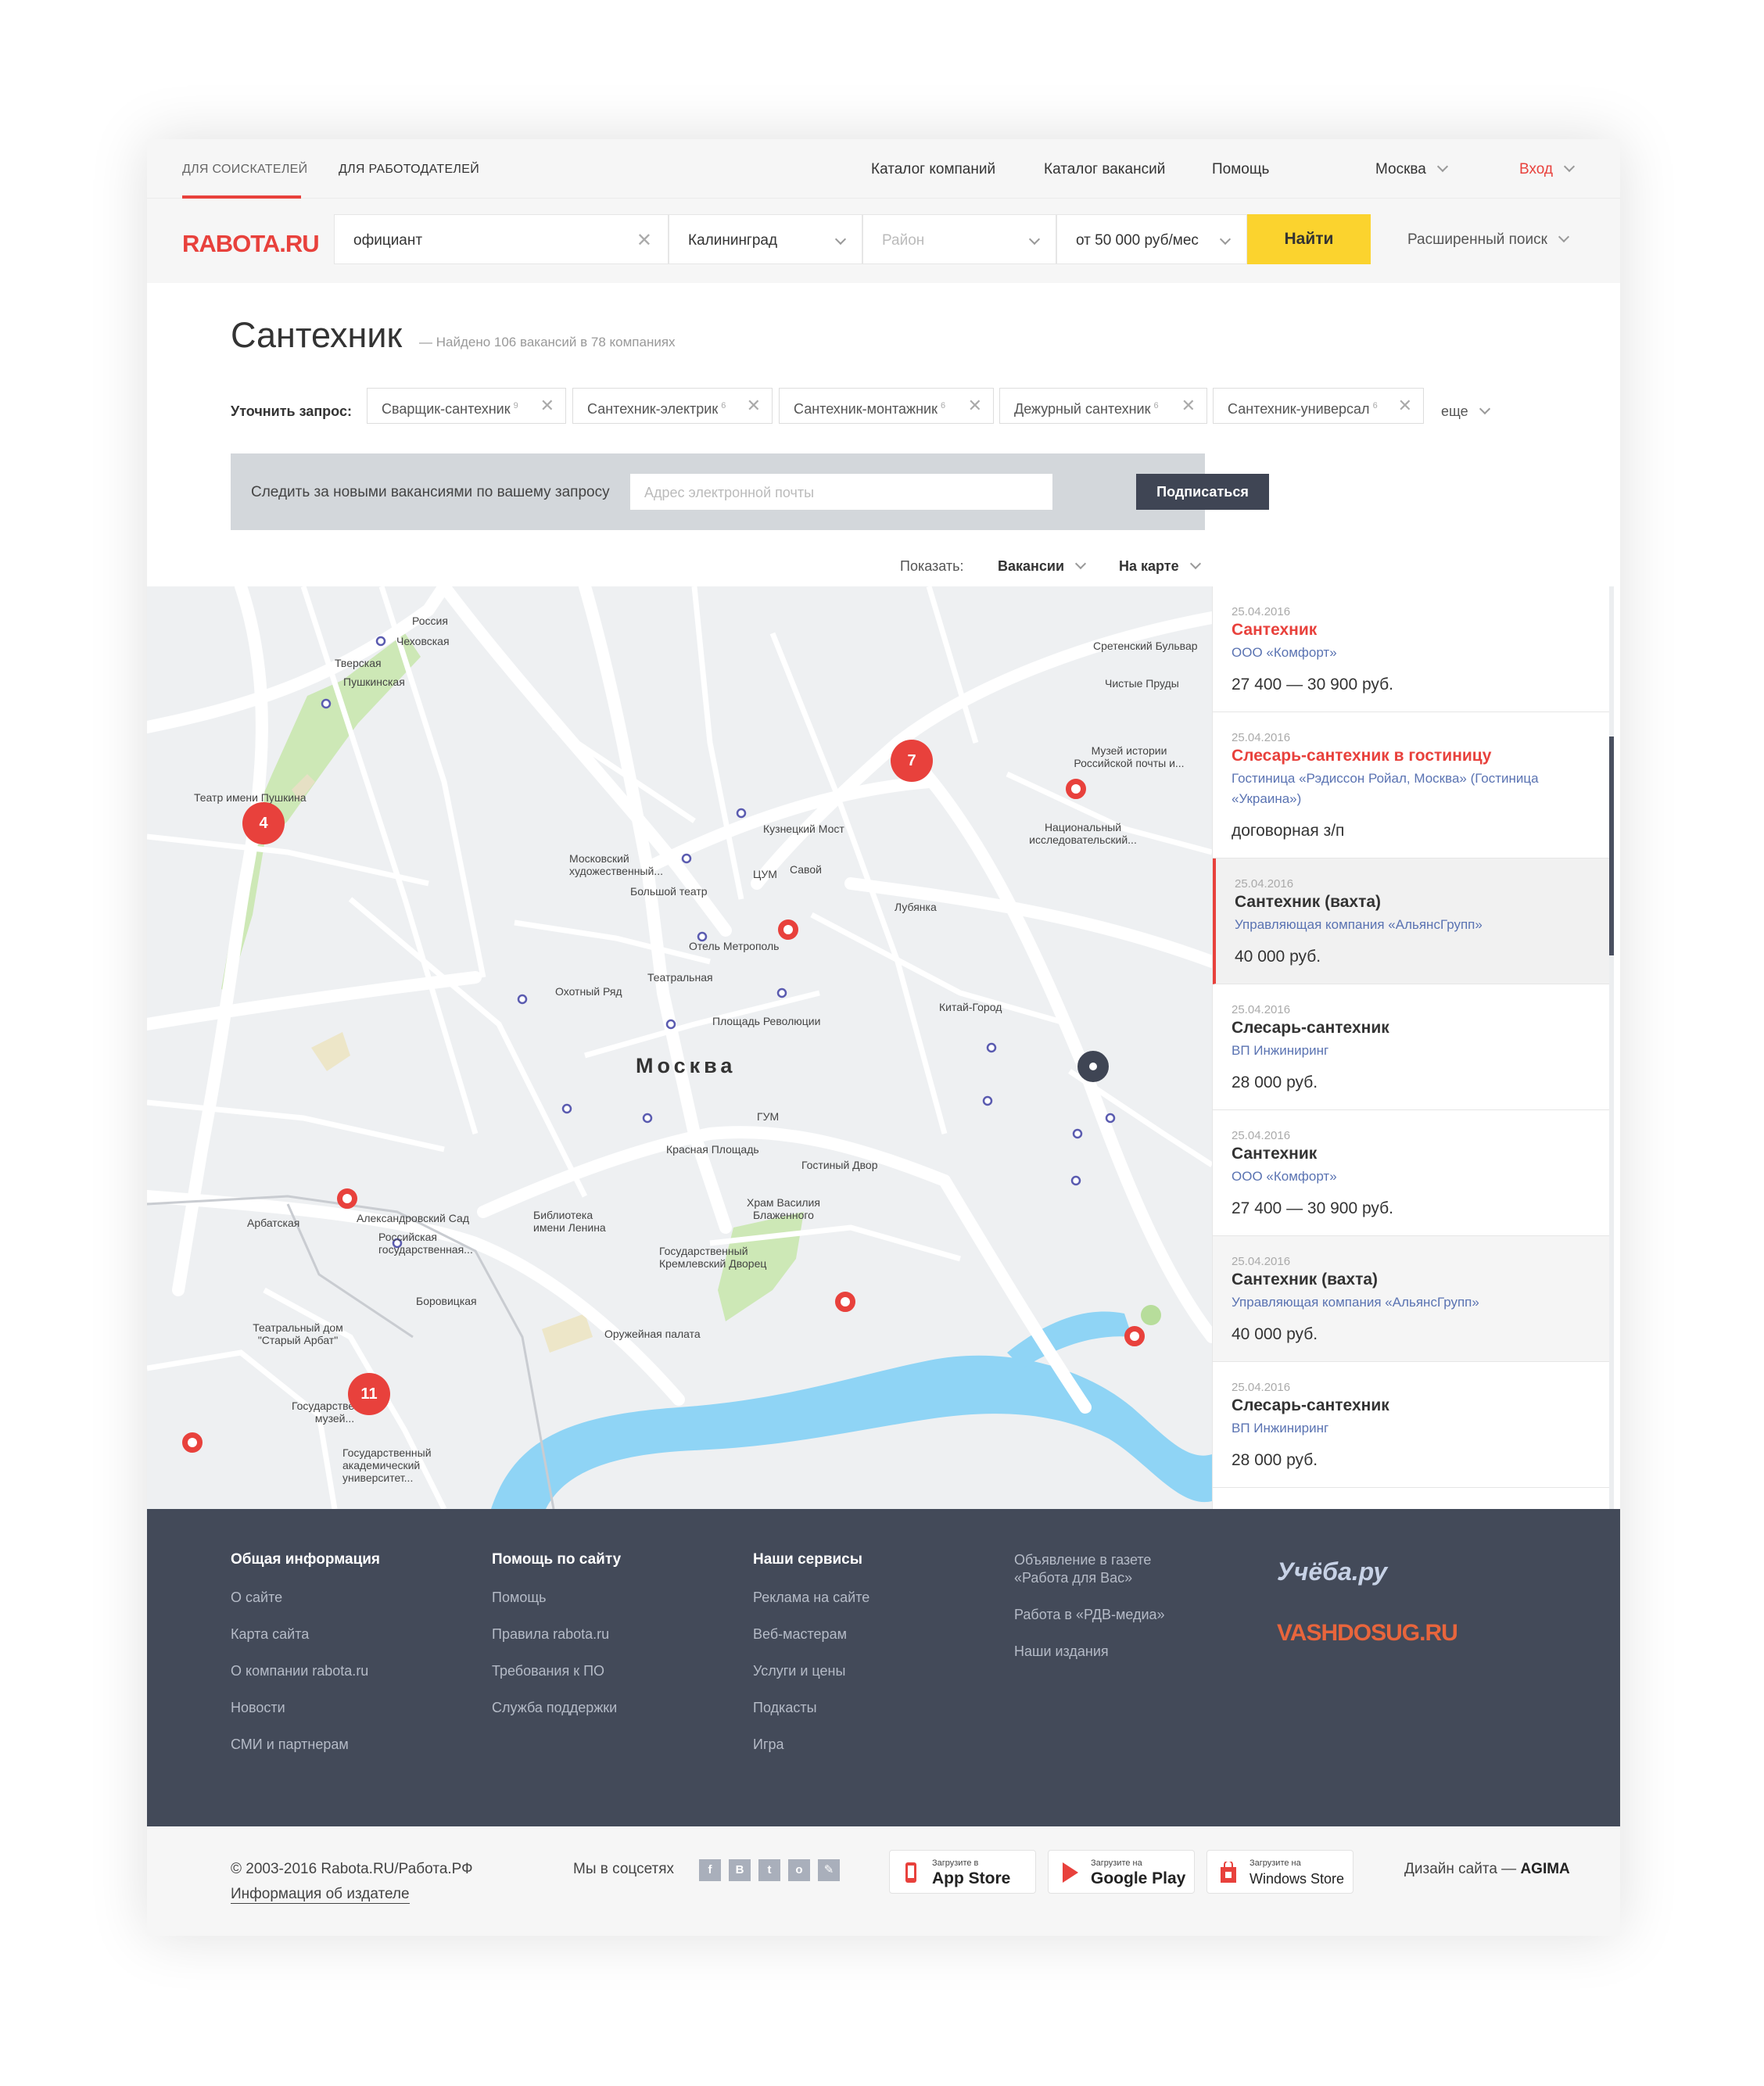 This screenshot has width=1764, height=2086. What do you see at coordinates (811, 1634) in the screenshot?
I see `footer-link: Веб-мастерам` at bounding box center [811, 1634].